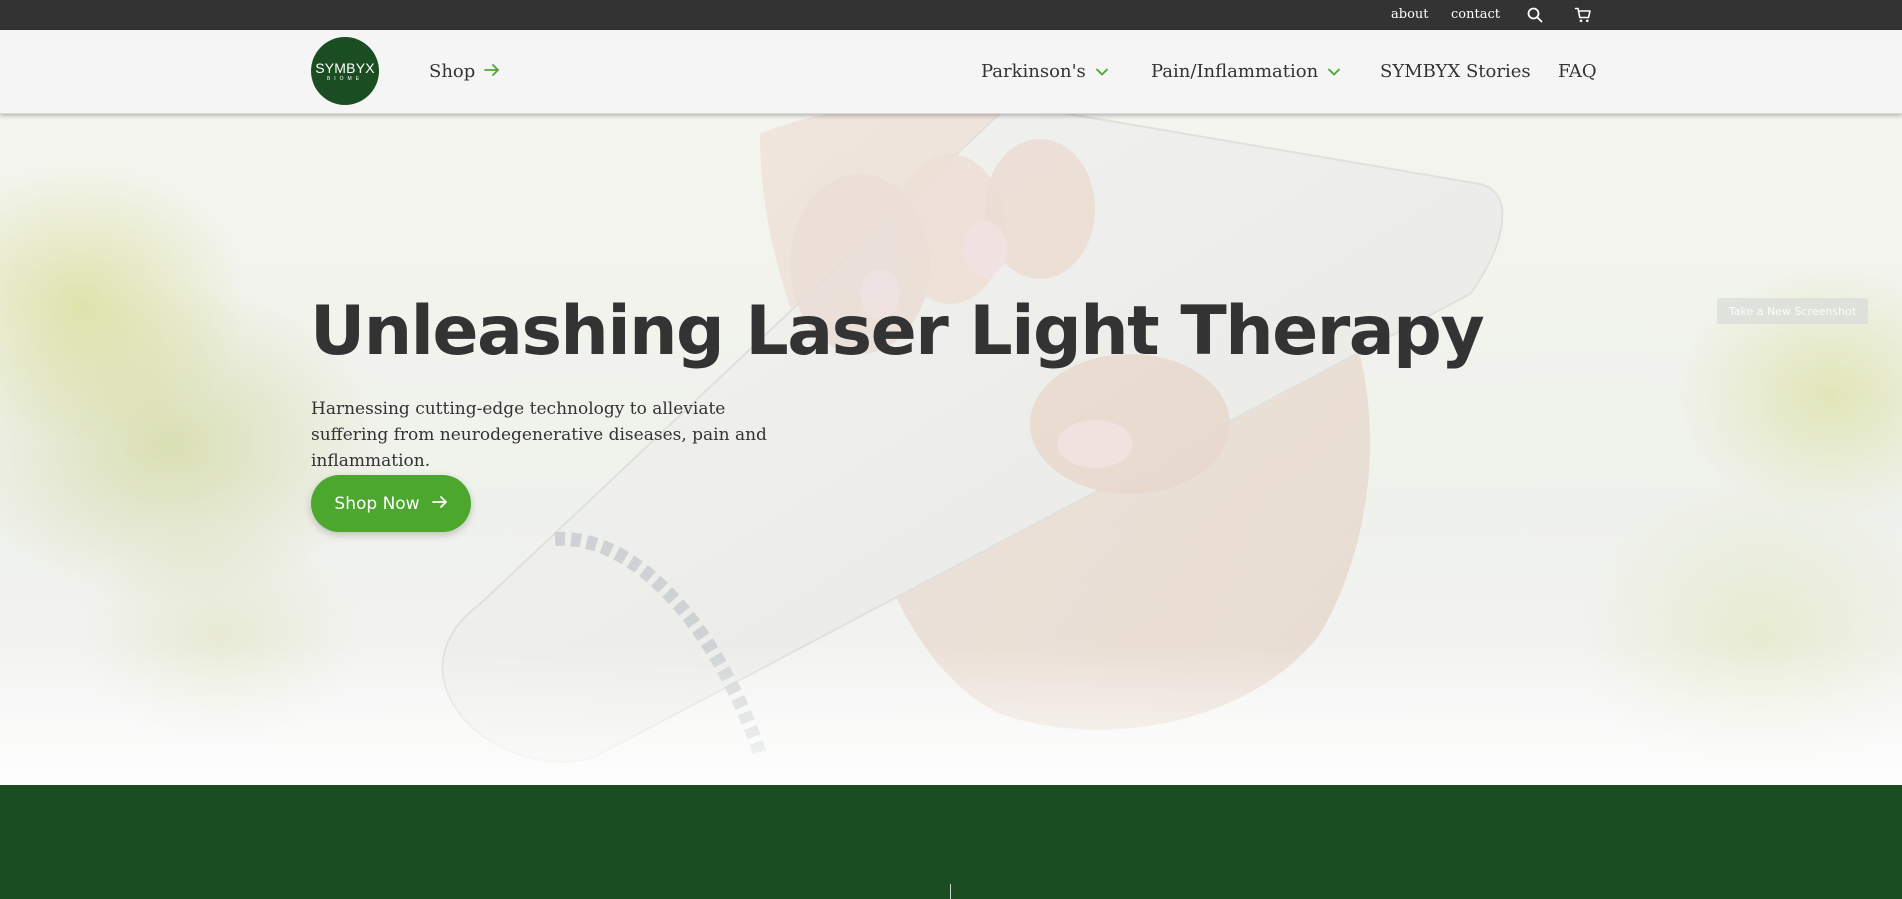 The image size is (1902, 899). Describe the element at coordinates (345, 67) in the screenshot. I see `logo-wordmark: SYMBYX` at that location.